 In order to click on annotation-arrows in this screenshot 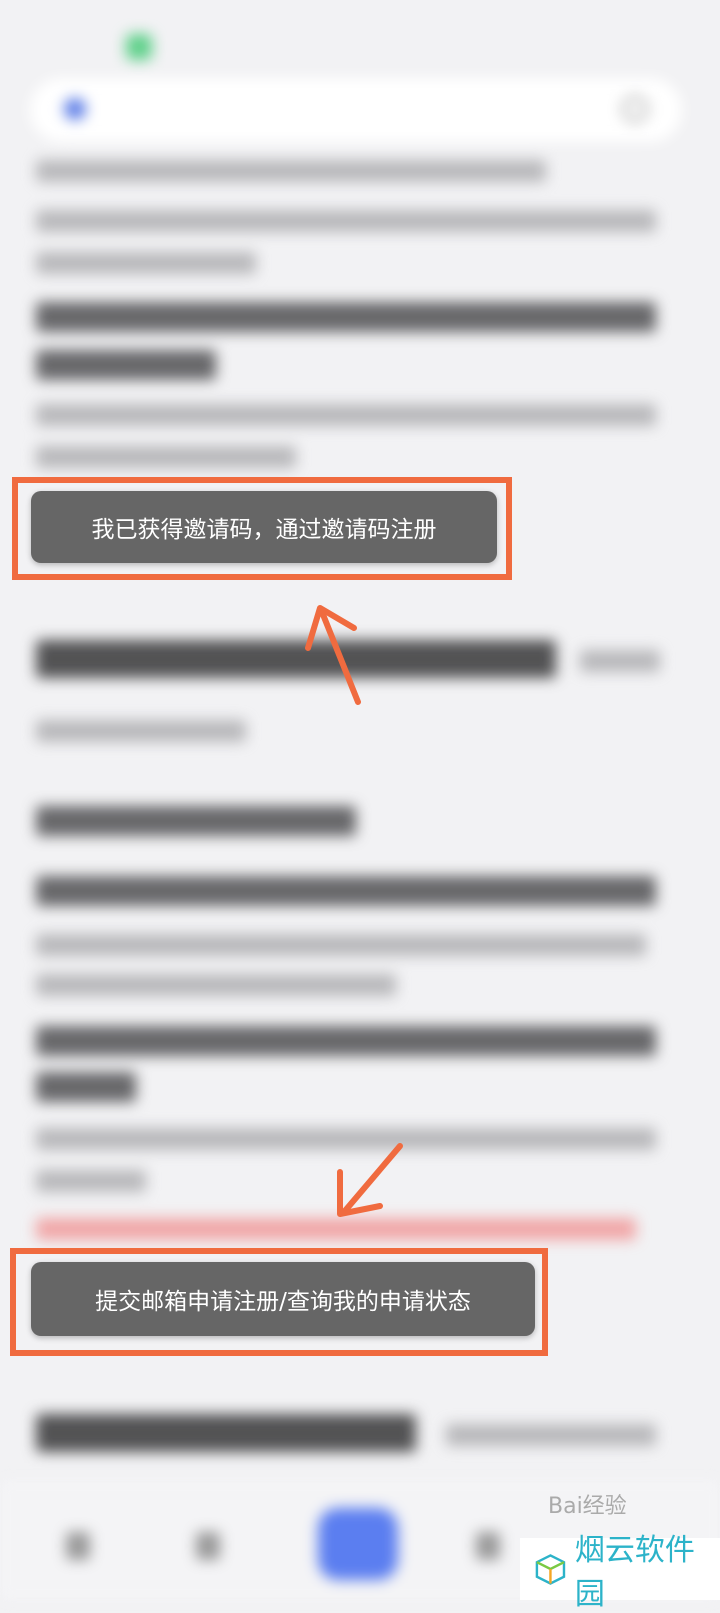, I will do `click(354, 911)`.